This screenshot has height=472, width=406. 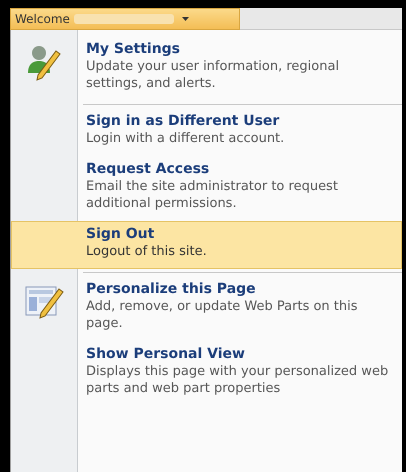 What do you see at coordinates (134, 49) in the screenshot?
I see `menu-item-title: My Settings` at bounding box center [134, 49].